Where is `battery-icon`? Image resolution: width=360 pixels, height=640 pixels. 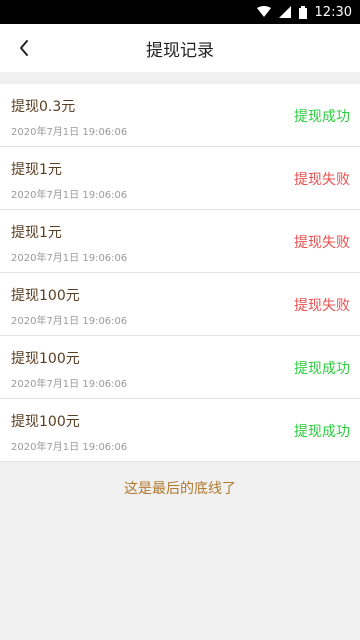 battery-icon is located at coordinates (302, 12).